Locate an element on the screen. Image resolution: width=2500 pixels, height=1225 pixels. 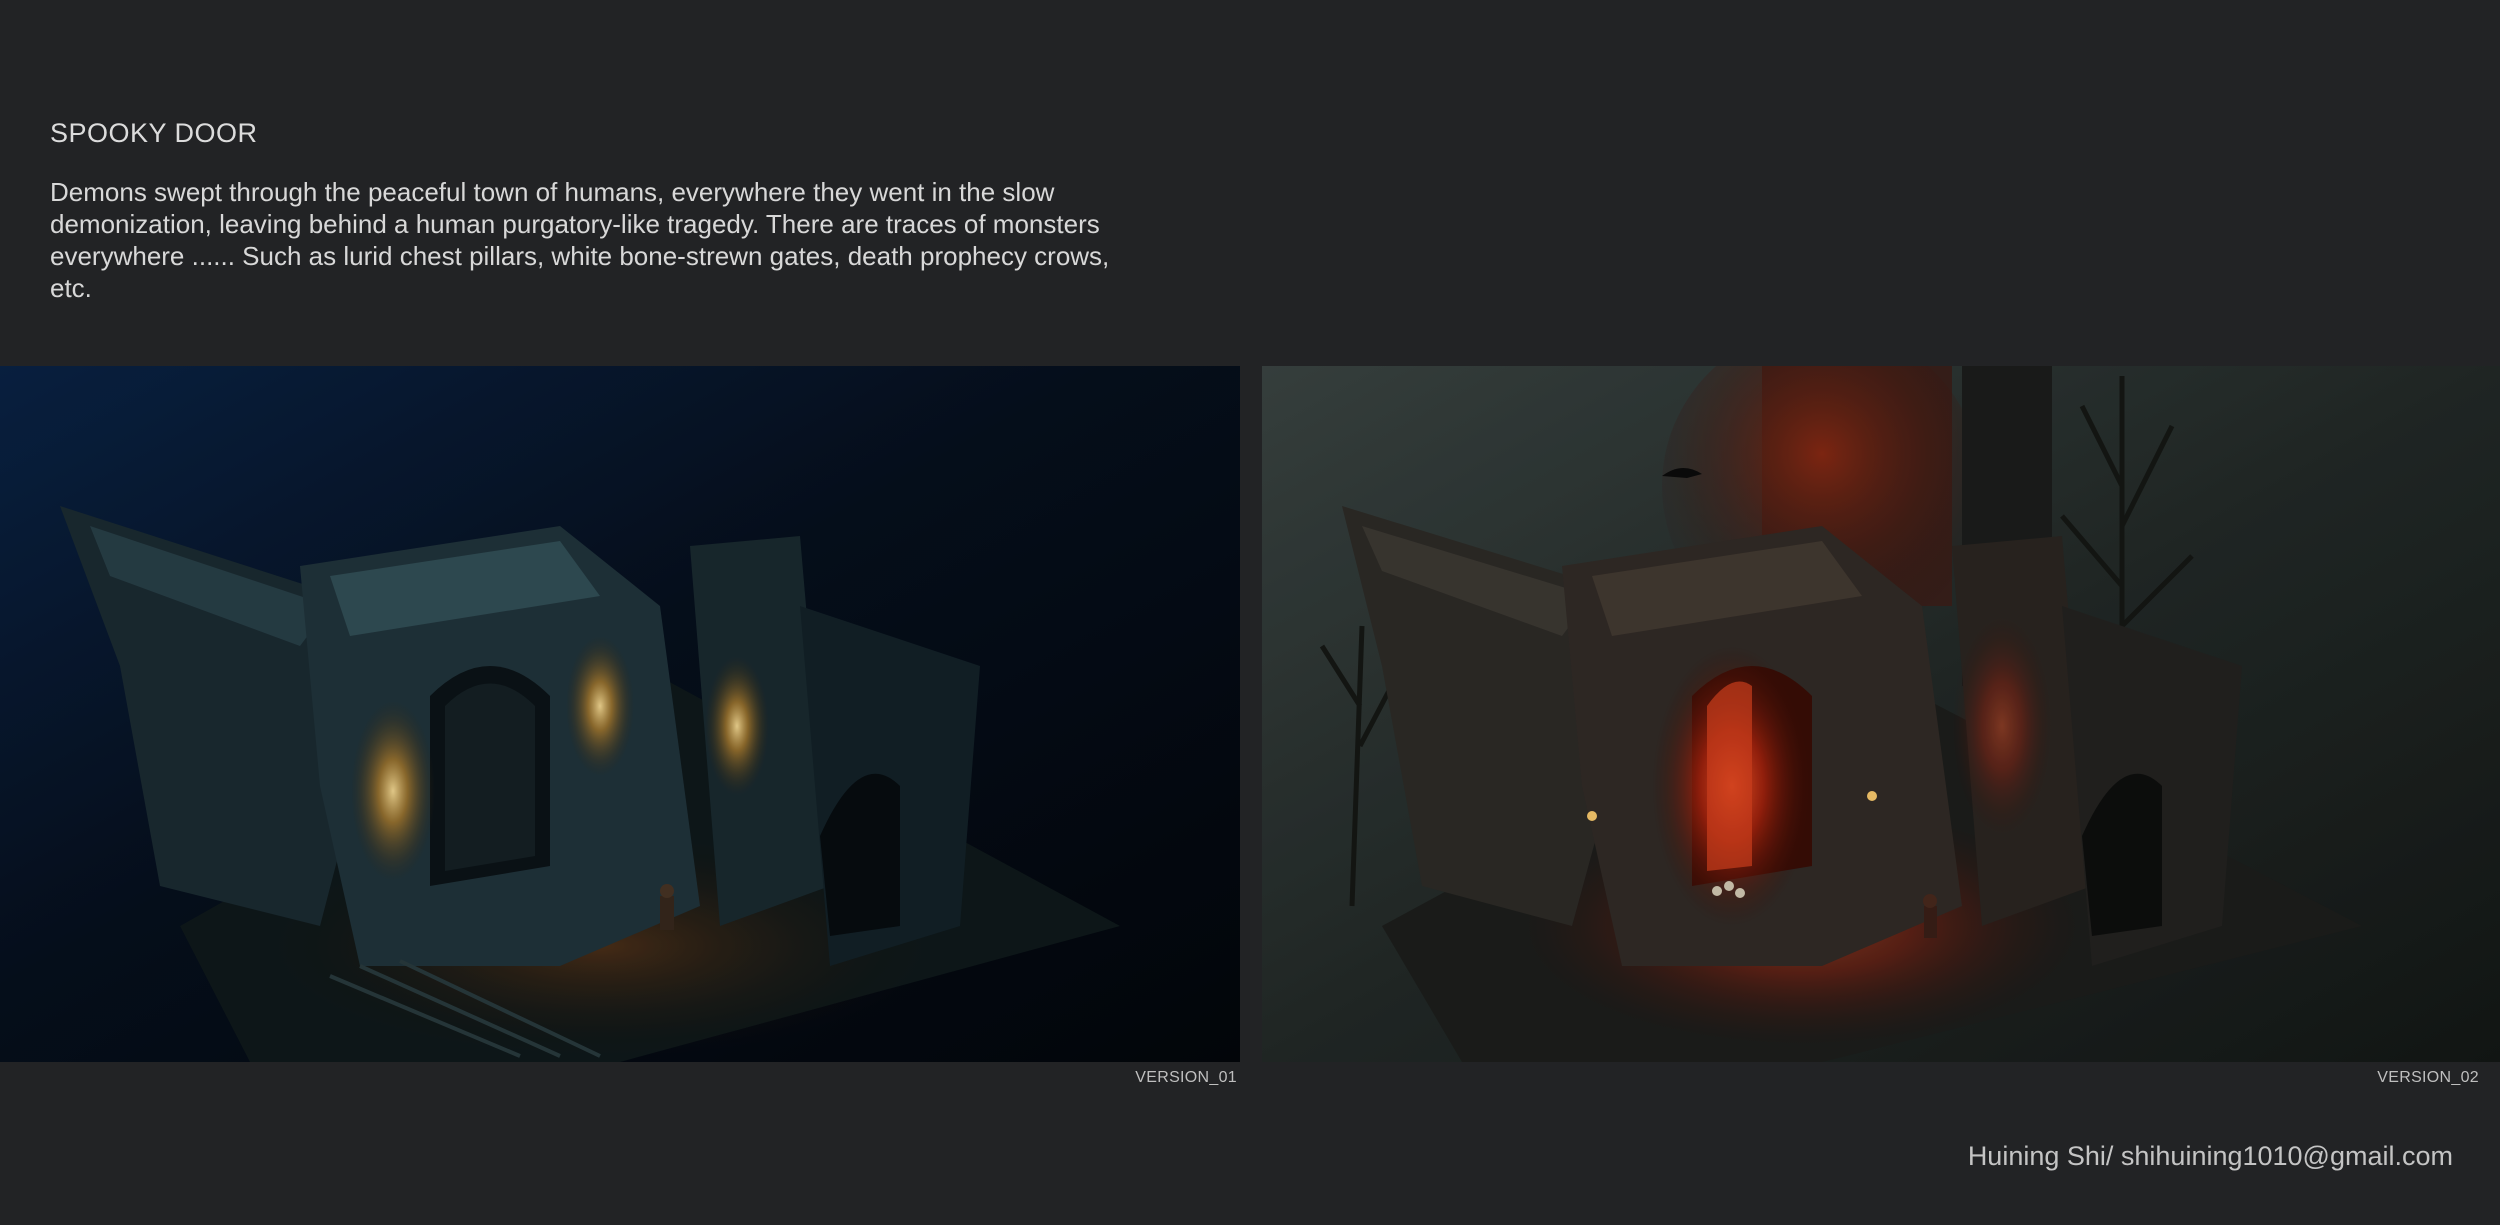
page-title: SPOOKY DOOR is located at coordinates (154, 133).